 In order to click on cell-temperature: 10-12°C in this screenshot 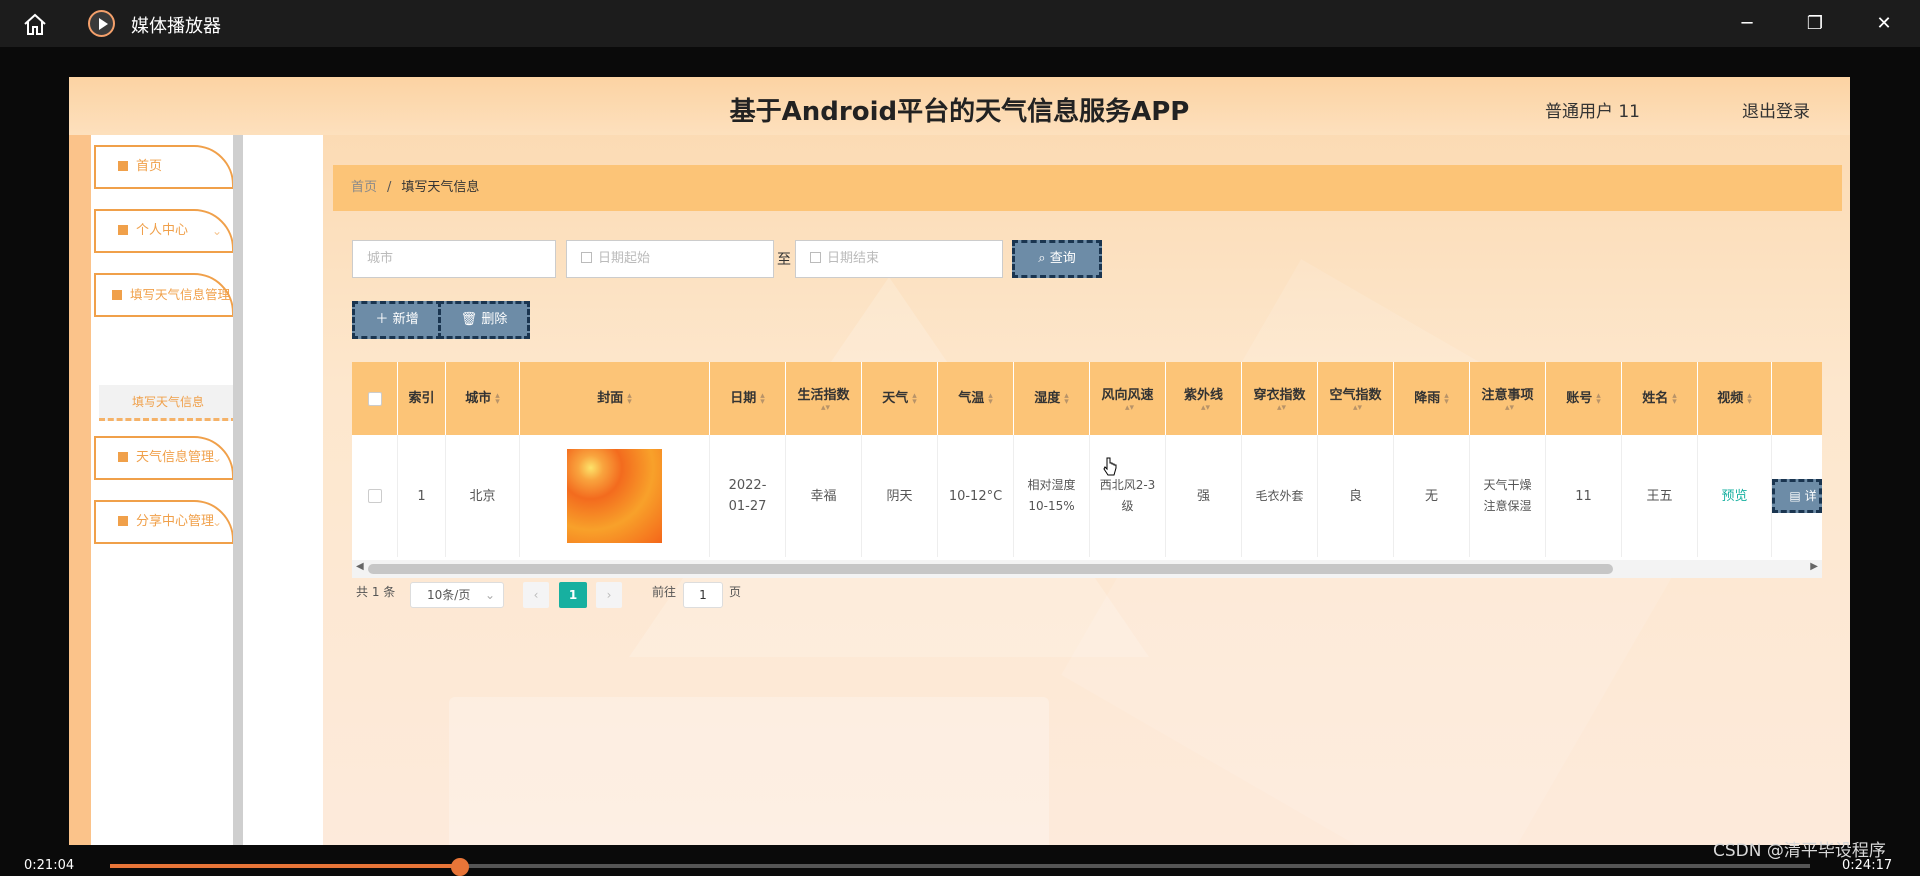, I will do `click(976, 496)`.